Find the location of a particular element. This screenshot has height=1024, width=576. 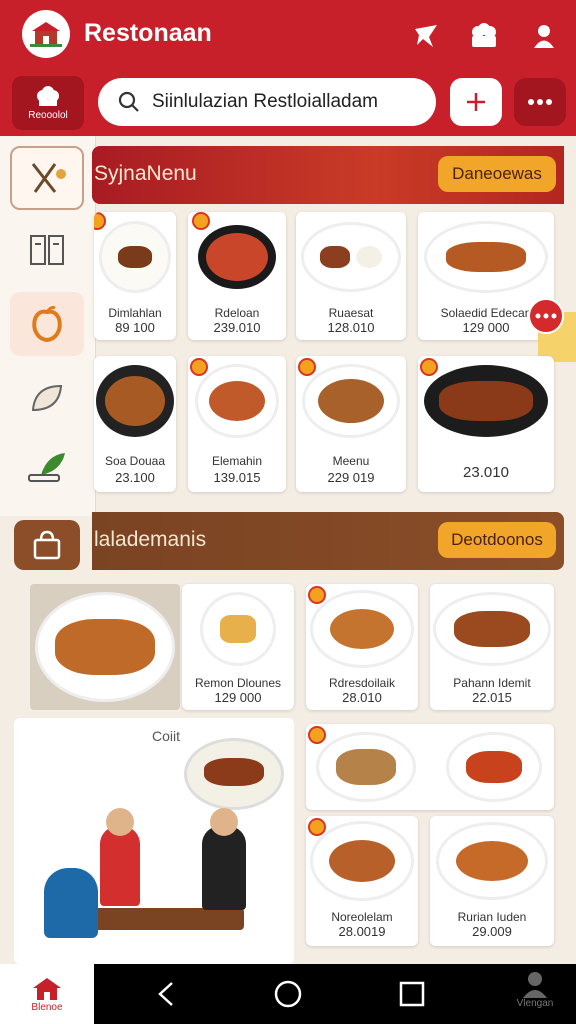

fruit-icon is located at coordinates (47, 324).